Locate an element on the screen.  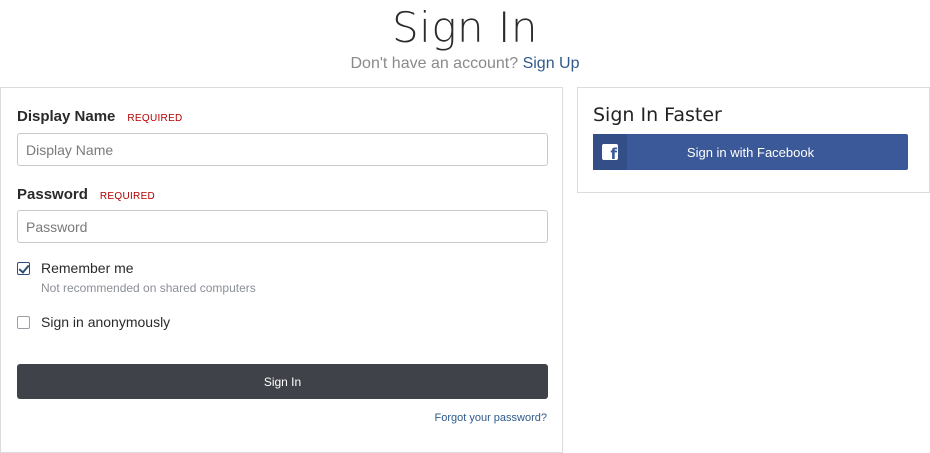
signup-prompt: Don't have an account? Sign Up is located at coordinates (465, 64).